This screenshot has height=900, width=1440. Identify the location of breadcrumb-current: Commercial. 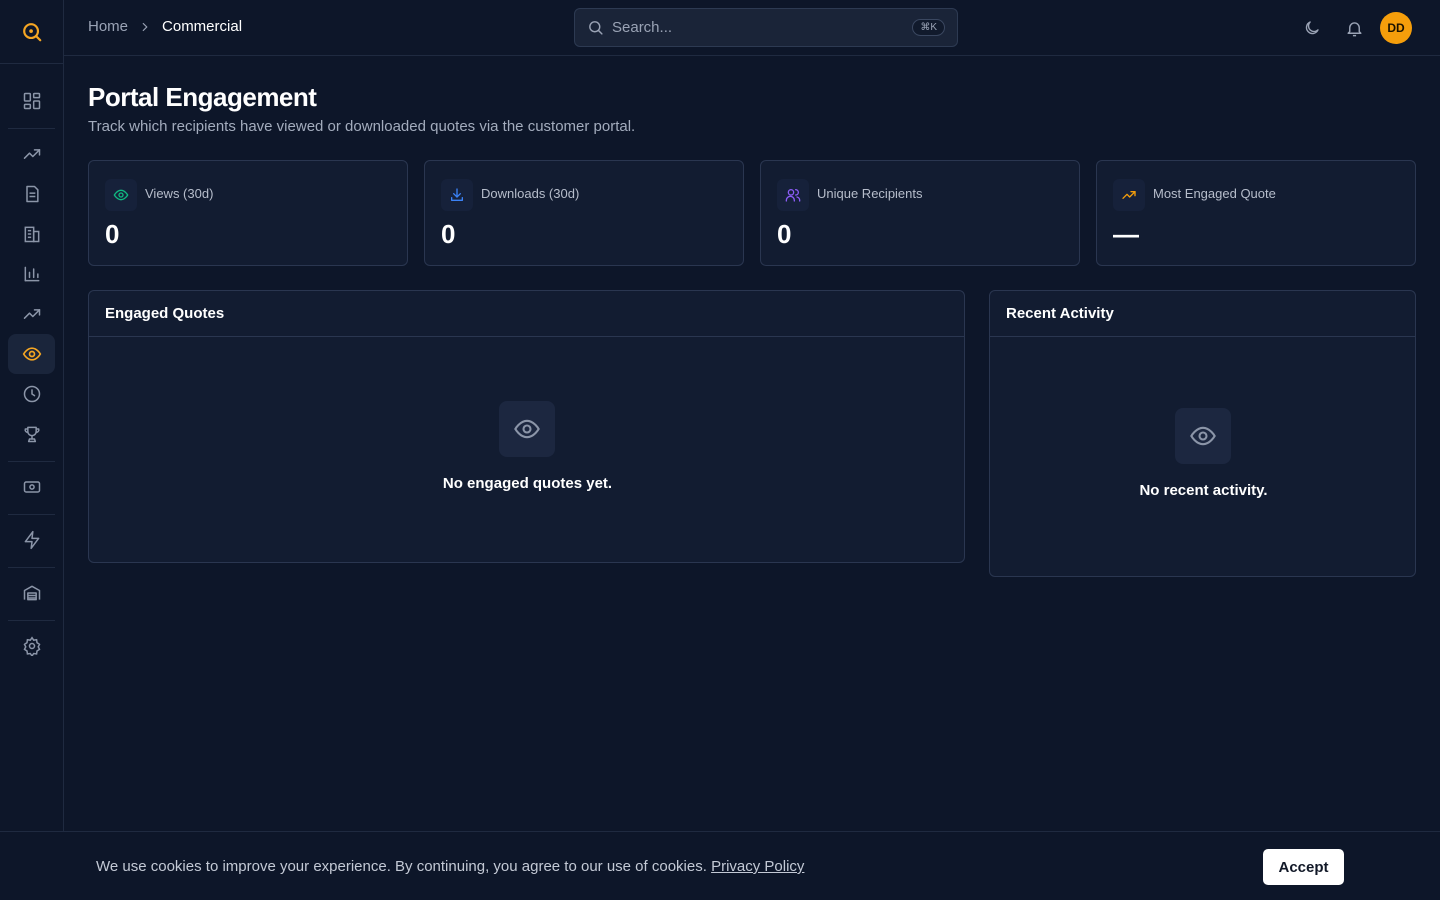
(202, 26).